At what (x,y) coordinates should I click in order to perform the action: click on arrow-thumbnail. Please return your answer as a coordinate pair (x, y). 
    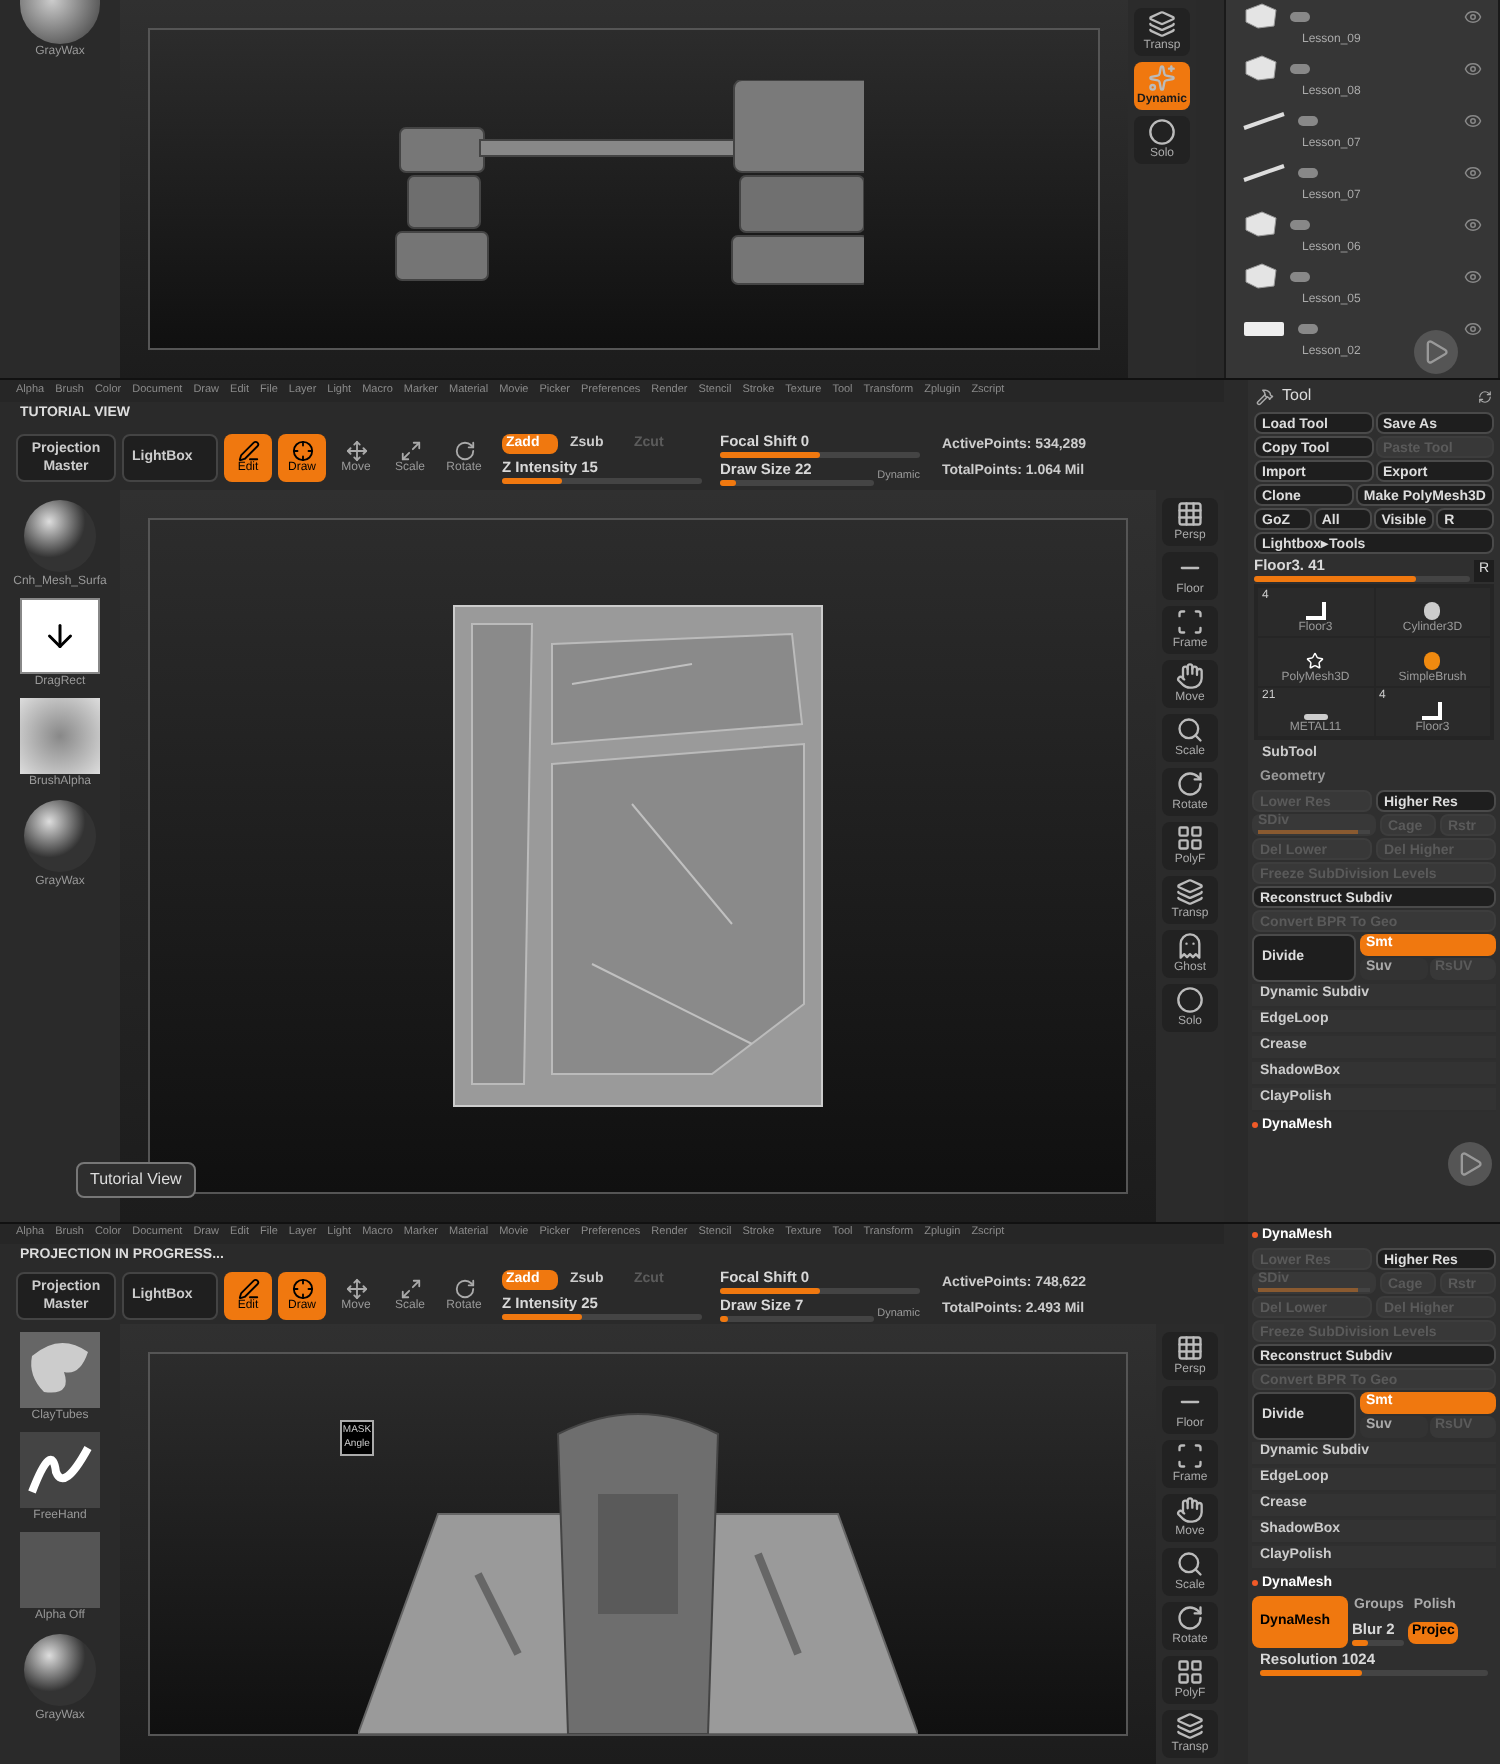
    Looking at the image, I should click on (60, 636).